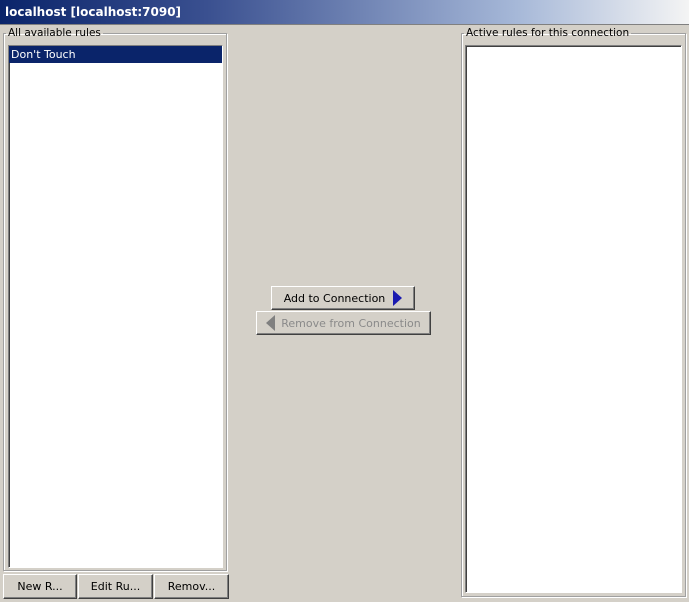  I want to click on window-title: localhost [localhost:7090], so click(93, 12).